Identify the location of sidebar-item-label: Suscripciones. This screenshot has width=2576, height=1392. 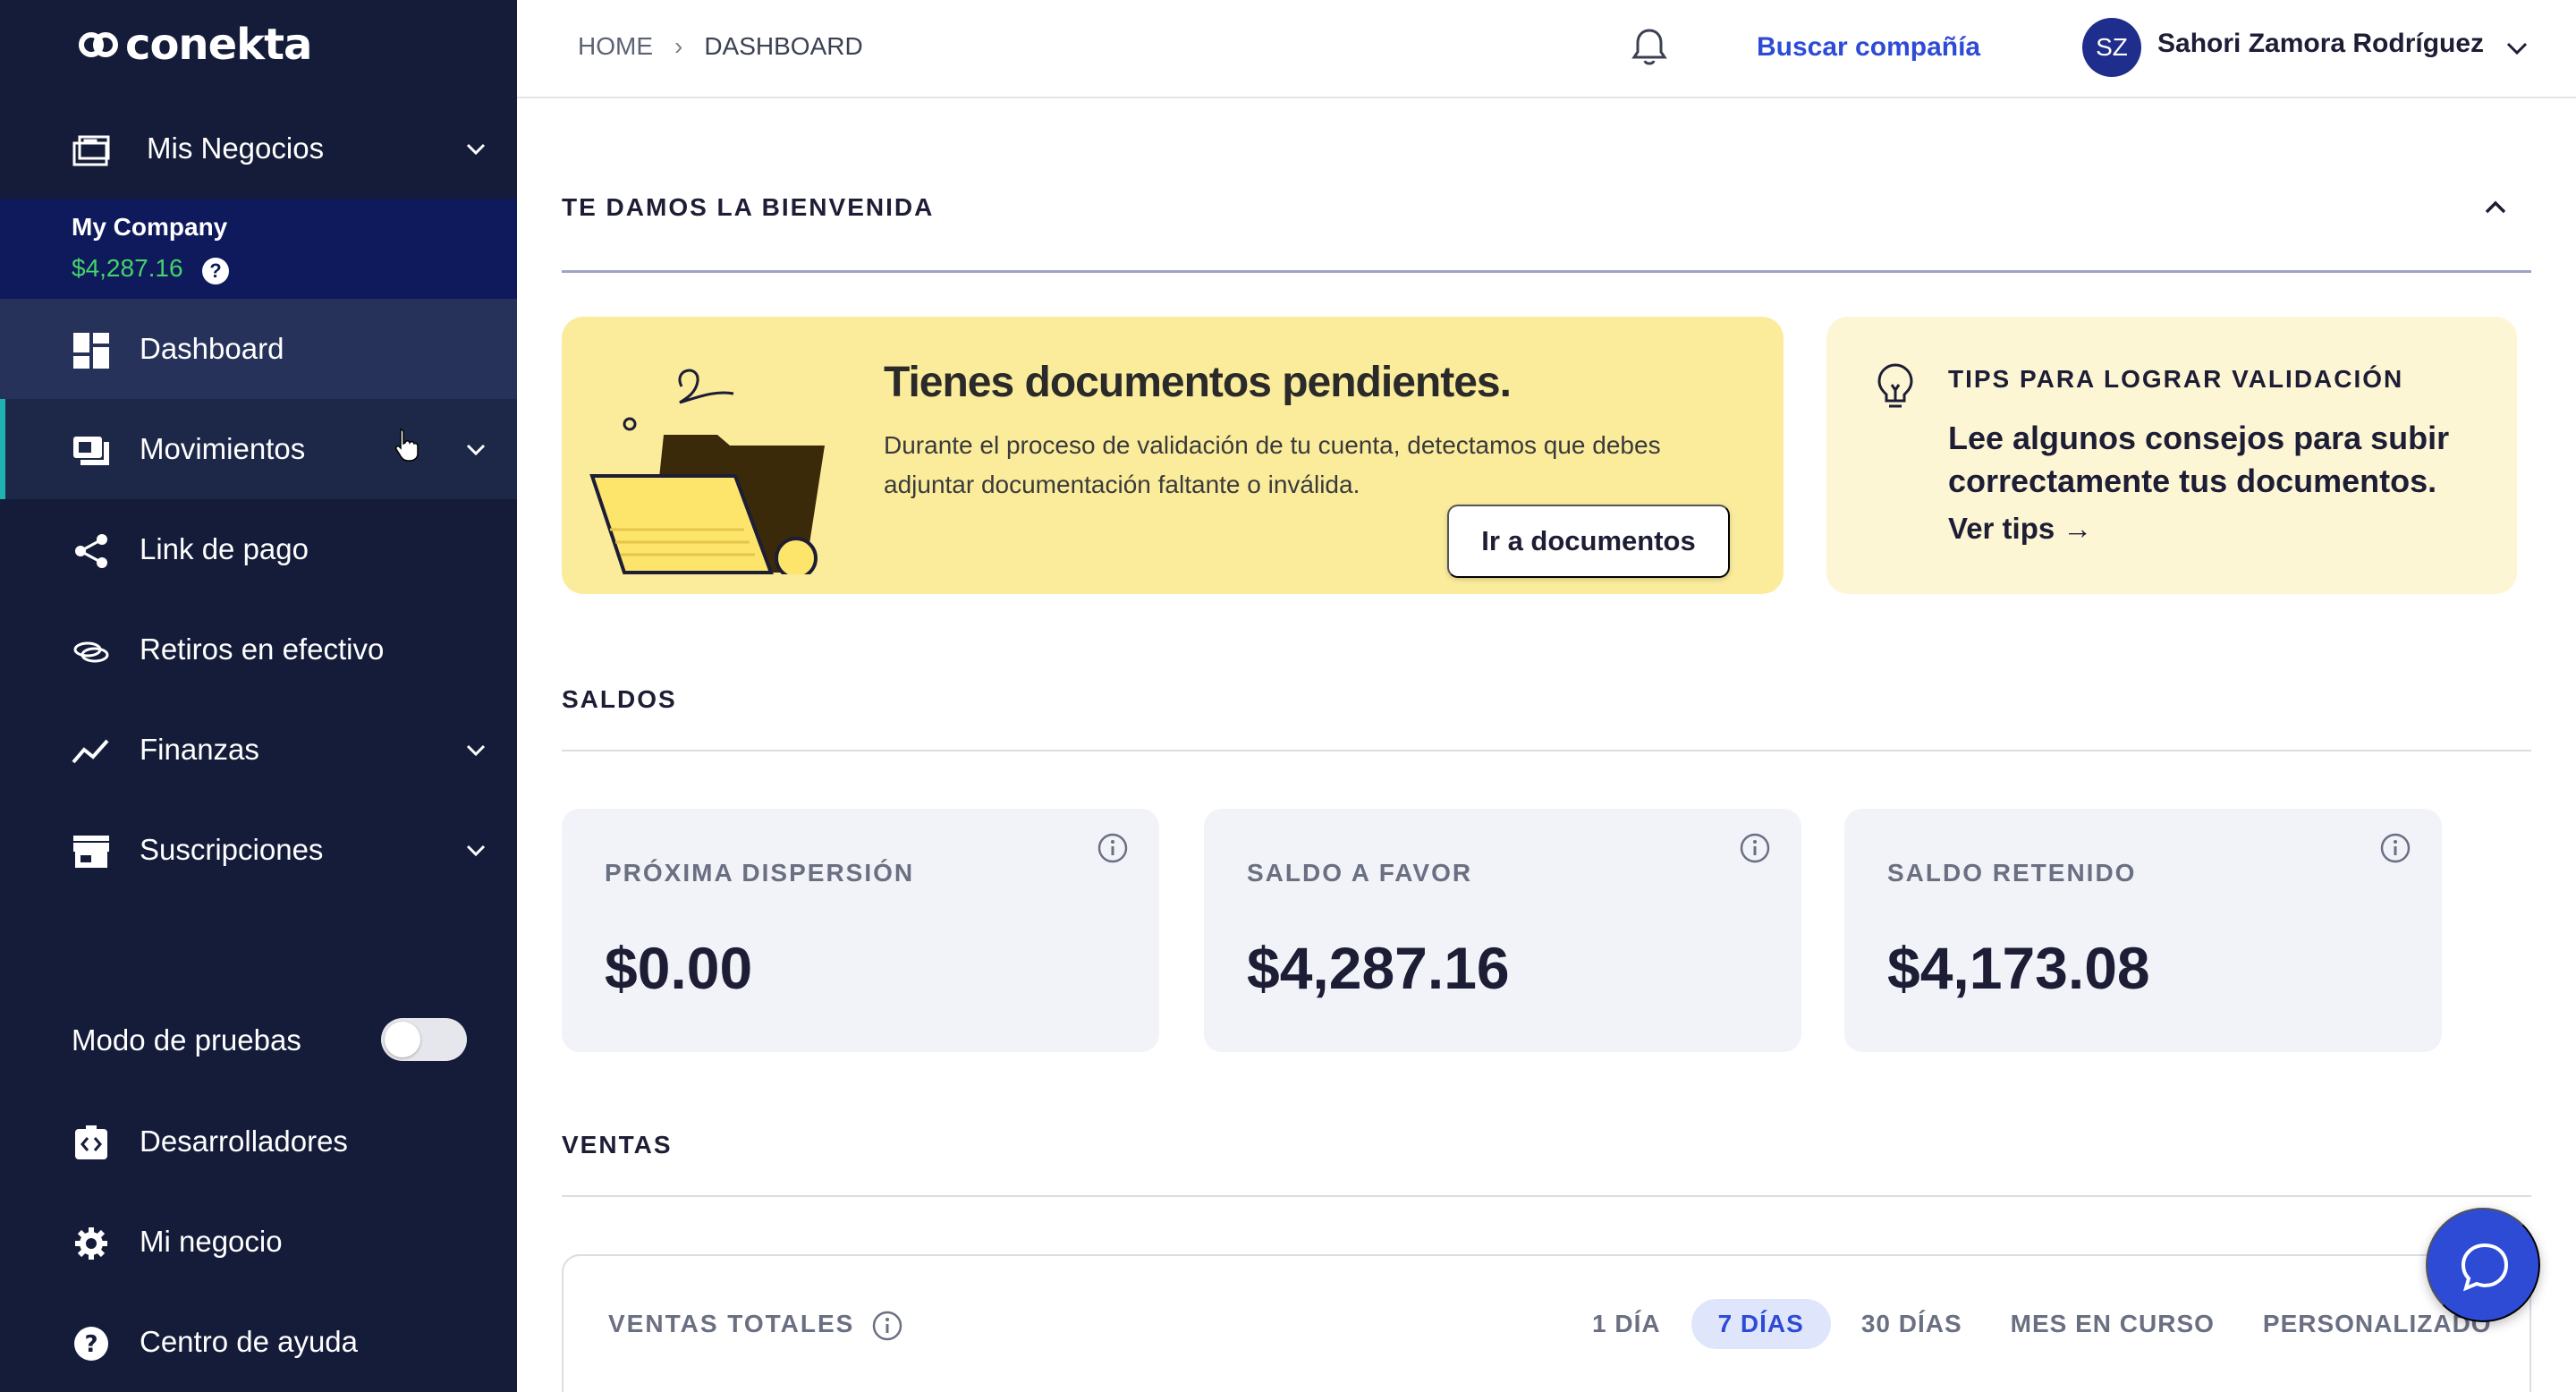
(232, 849).